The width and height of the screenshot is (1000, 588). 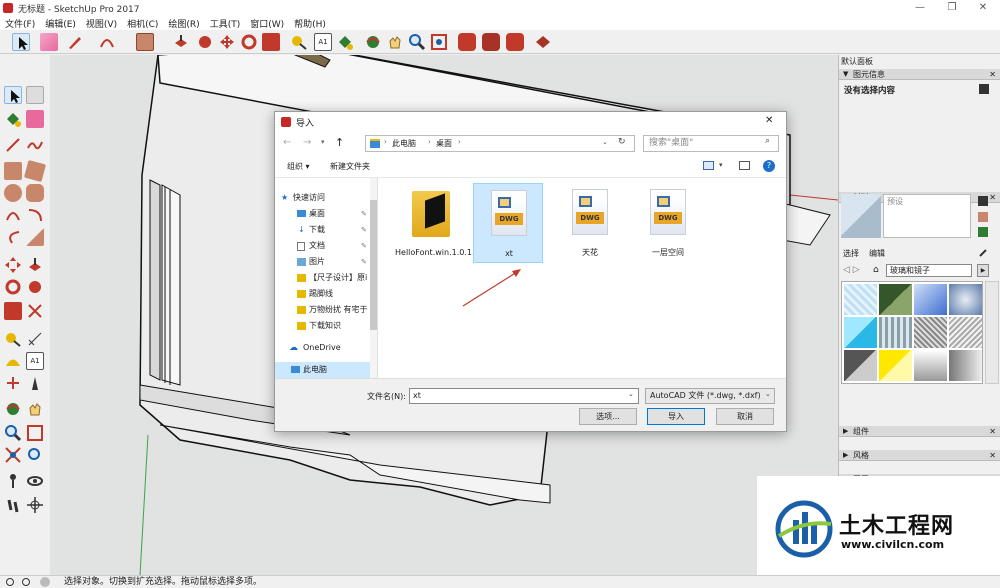 What do you see at coordinates (767, 141) in the screenshot?
I see `search-icon: ⌕` at bounding box center [767, 141].